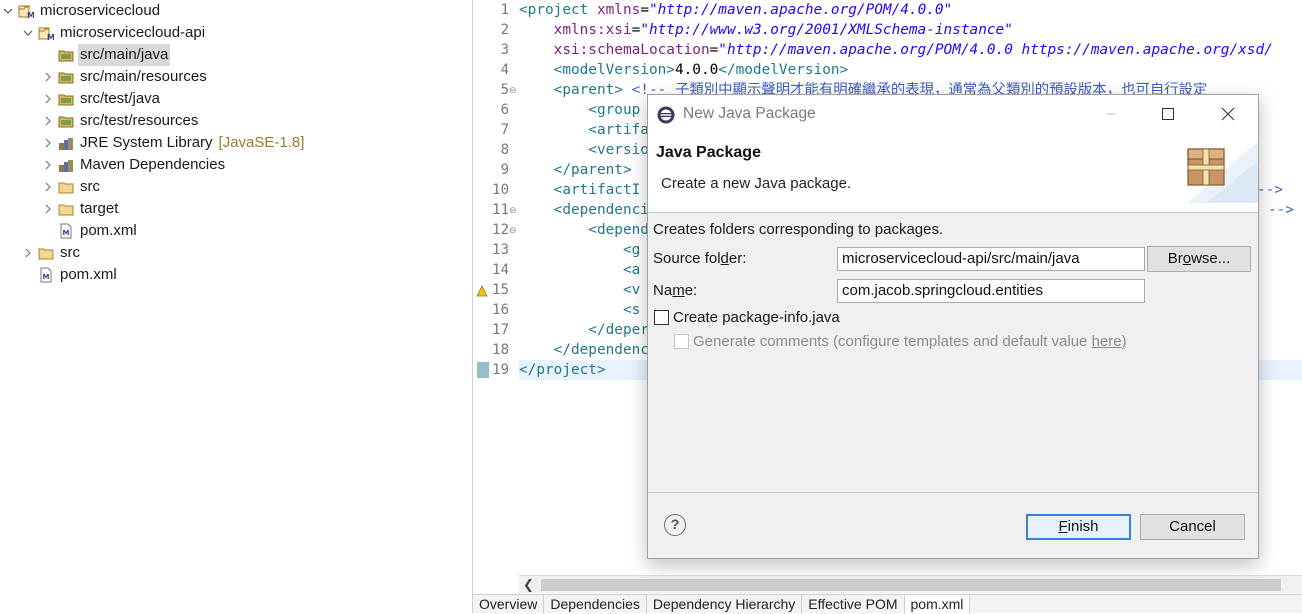 The height and width of the screenshot is (614, 1302). I want to click on horizontal-scrollbar: ❮, so click(910, 584).